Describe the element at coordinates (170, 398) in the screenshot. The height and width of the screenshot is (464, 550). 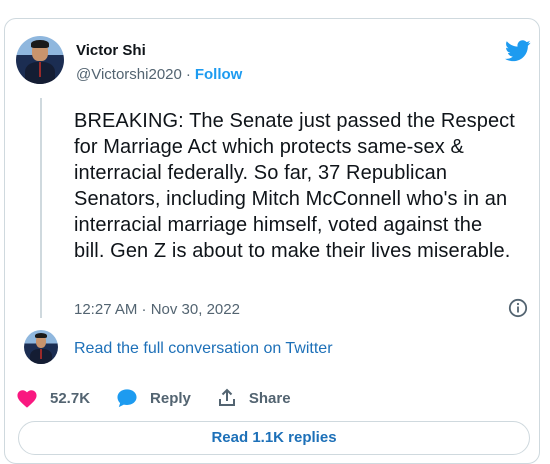
I see `reply-label: Reply` at that location.